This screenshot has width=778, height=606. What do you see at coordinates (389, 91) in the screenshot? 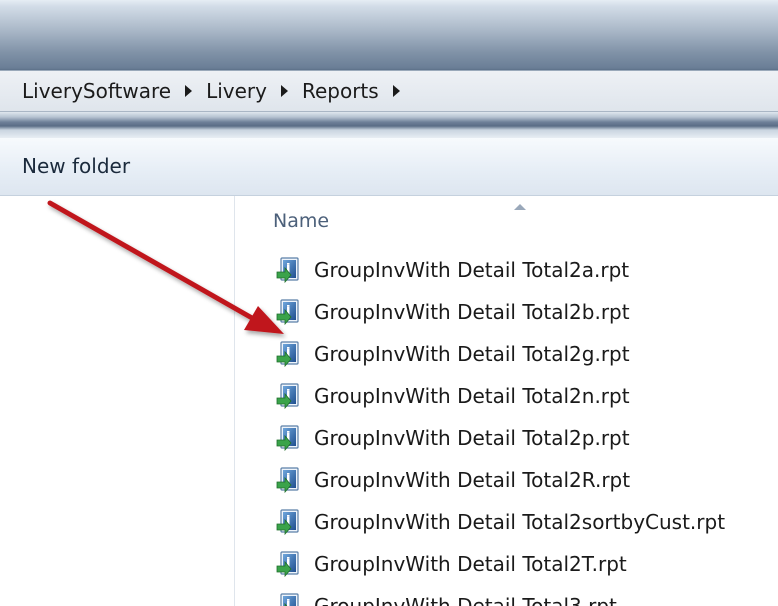
I see `address-bar: LiverySoftware Livery Reports` at bounding box center [389, 91].